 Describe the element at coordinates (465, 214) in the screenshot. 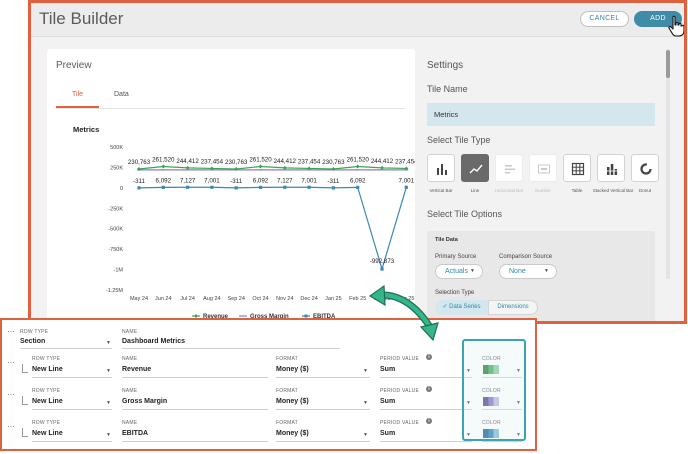

I see `tile-options-label: Select Tile Options` at that location.